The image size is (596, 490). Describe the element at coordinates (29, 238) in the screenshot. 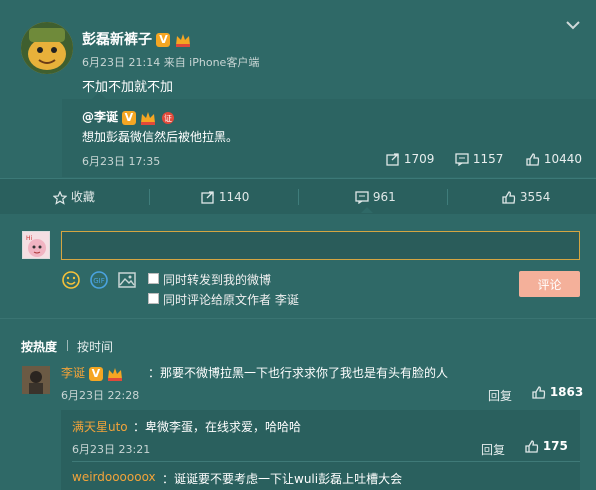

I see `svg-text: Hi` at that location.